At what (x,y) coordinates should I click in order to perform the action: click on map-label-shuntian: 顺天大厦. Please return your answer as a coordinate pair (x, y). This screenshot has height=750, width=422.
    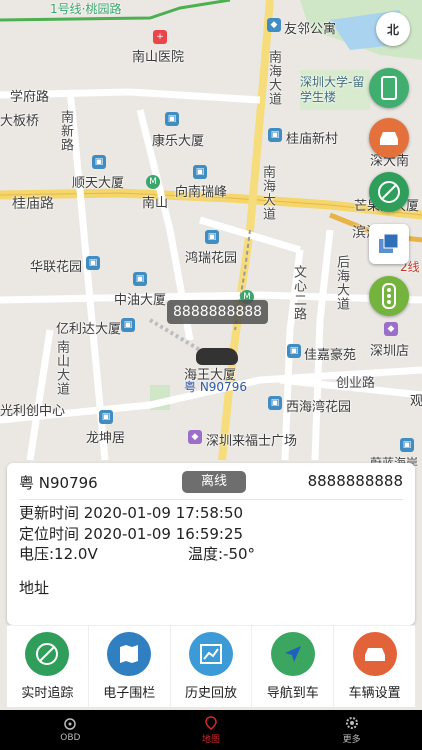
    Looking at the image, I should click on (98, 183).